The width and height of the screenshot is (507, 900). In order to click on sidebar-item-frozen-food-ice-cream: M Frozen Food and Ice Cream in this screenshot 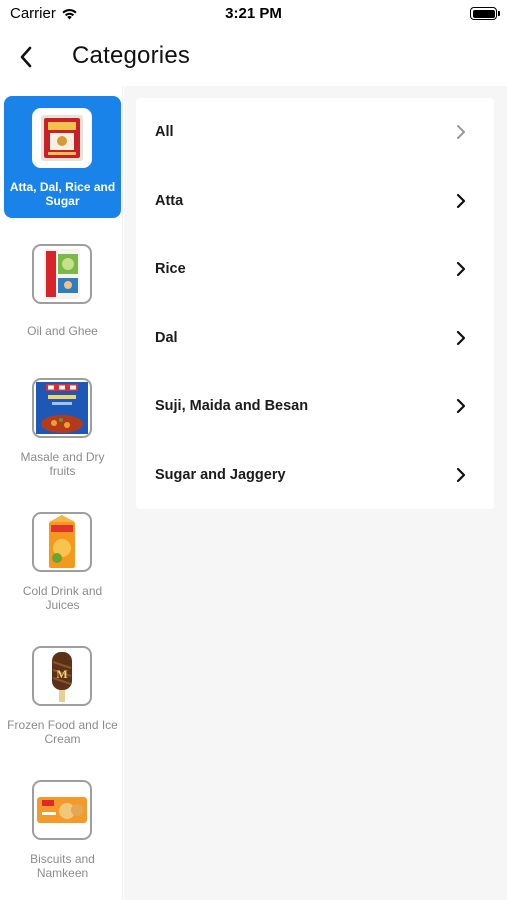, I will do `click(62, 695)`.